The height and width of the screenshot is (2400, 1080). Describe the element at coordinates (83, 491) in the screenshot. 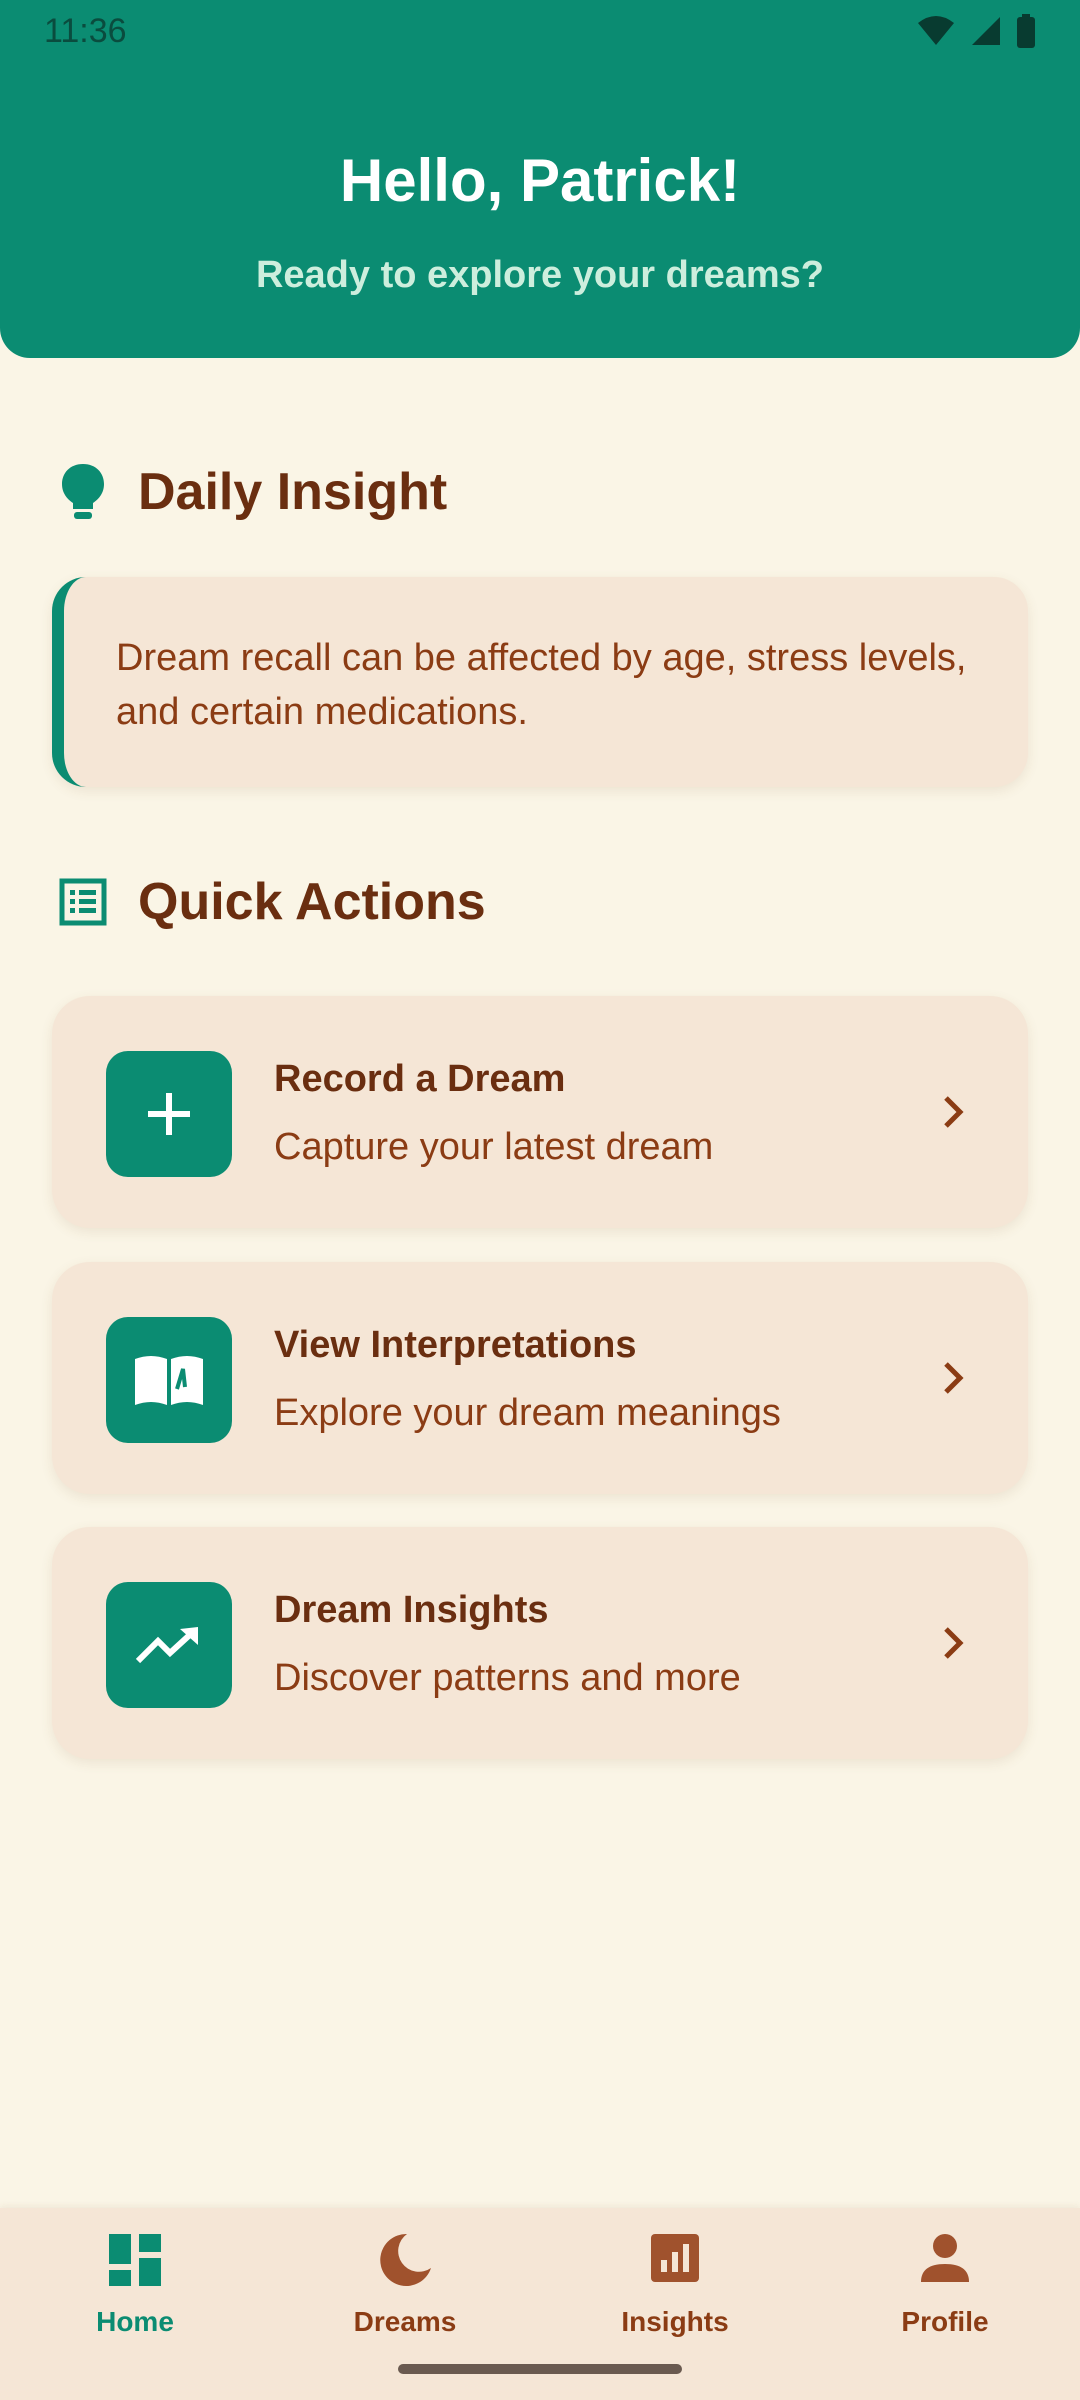

I see `lightbulb-icon` at that location.